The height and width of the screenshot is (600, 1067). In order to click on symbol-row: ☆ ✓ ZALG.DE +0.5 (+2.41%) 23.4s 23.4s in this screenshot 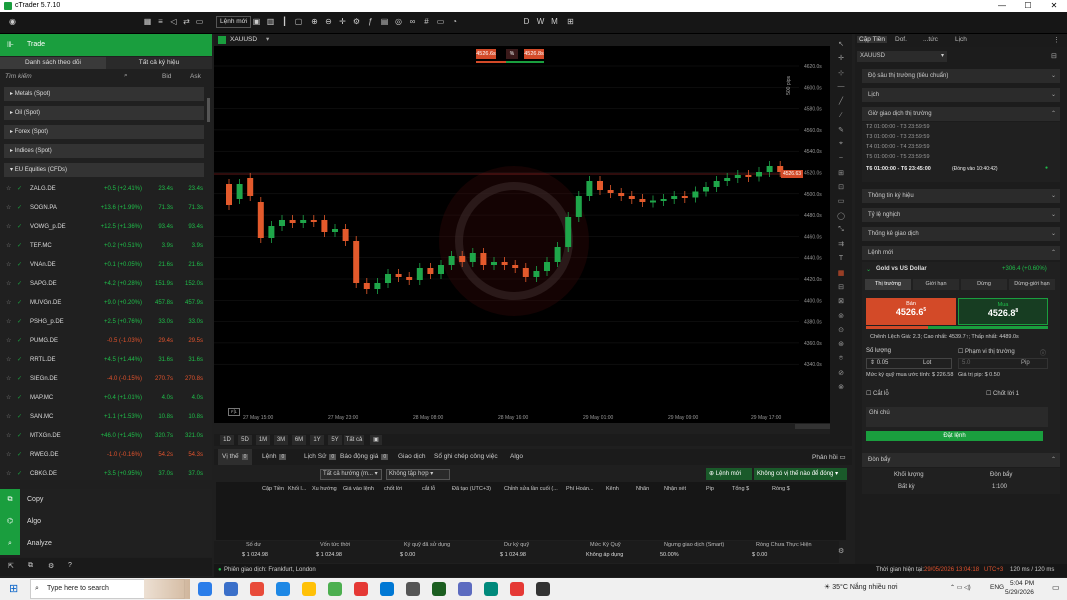, I will do `click(106, 189)`.